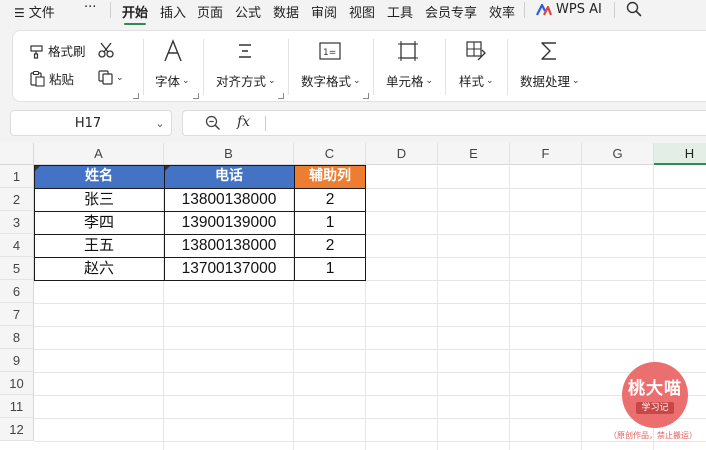 This screenshot has height=450, width=706. I want to click on font-dropdown: 字体 ⌄, so click(172, 80).